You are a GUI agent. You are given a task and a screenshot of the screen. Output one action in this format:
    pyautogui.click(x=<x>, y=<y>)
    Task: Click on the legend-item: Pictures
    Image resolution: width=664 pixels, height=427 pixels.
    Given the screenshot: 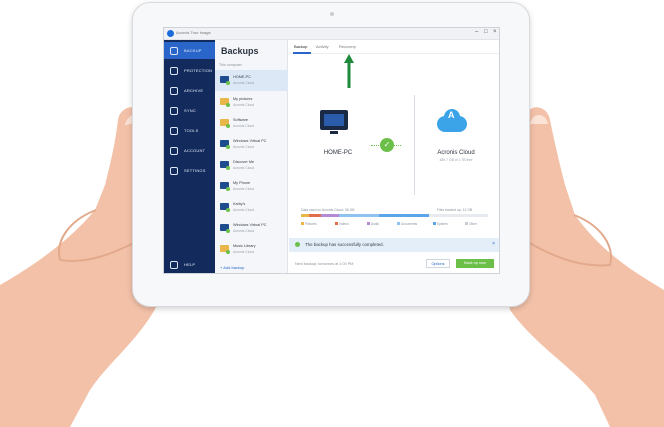 What is the action you would take?
    pyautogui.click(x=309, y=224)
    